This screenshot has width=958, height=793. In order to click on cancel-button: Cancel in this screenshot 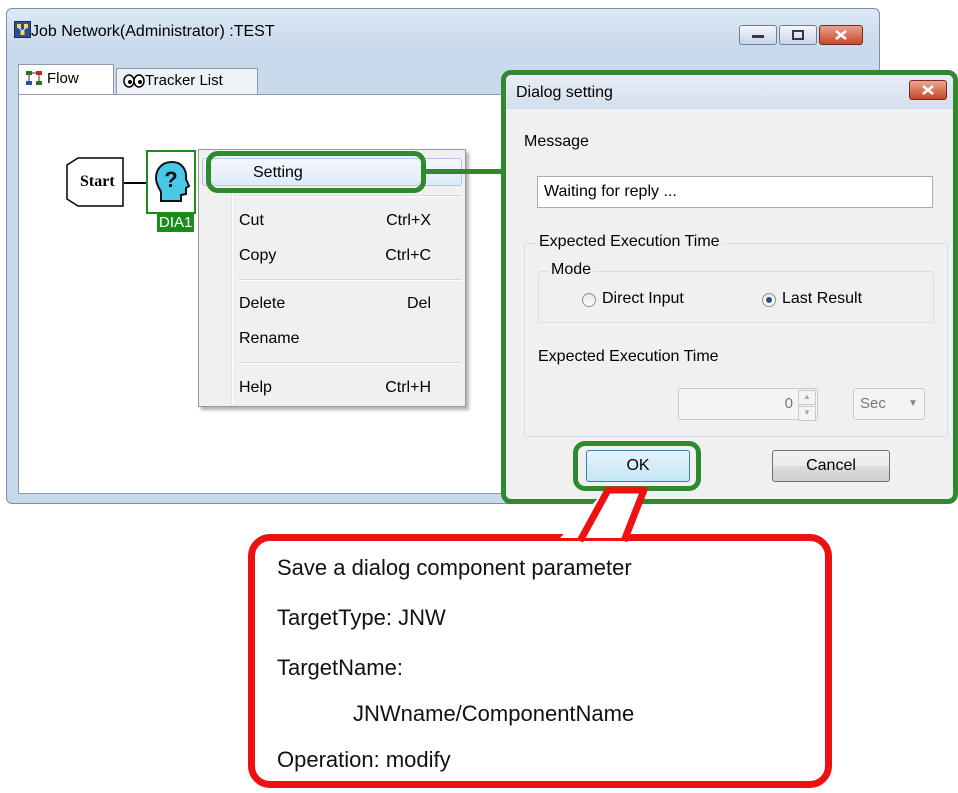, I will do `click(831, 466)`.